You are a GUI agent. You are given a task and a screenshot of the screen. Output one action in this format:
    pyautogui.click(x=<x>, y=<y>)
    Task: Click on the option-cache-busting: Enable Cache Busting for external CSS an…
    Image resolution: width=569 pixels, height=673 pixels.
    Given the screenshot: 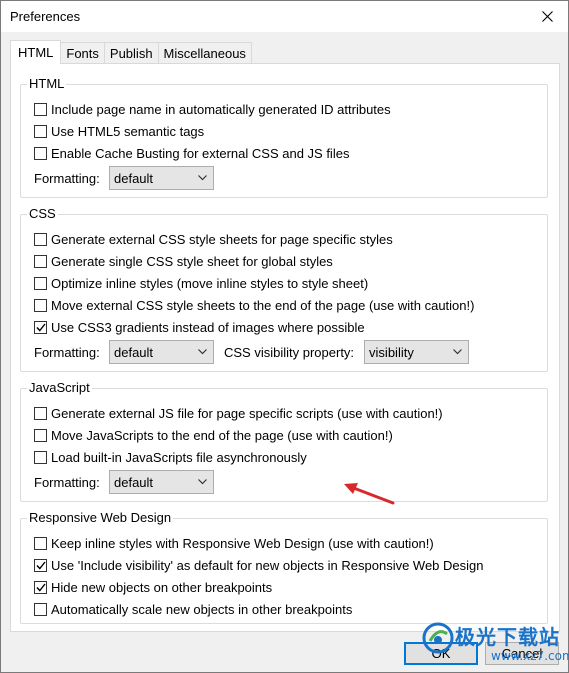 What is the action you would take?
    pyautogui.click(x=191, y=153)
    